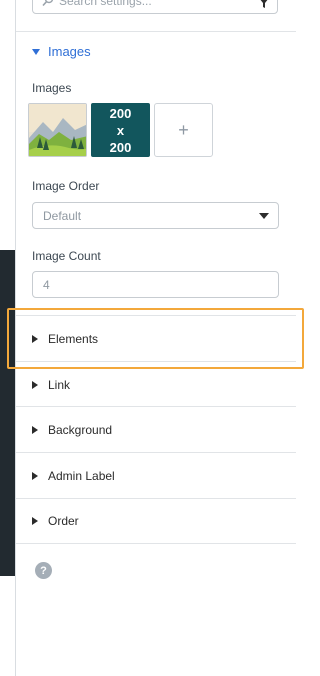  Describe the element at coordinates (155, 284) in the screenshot. I see `image-count-input: 4` at that location.